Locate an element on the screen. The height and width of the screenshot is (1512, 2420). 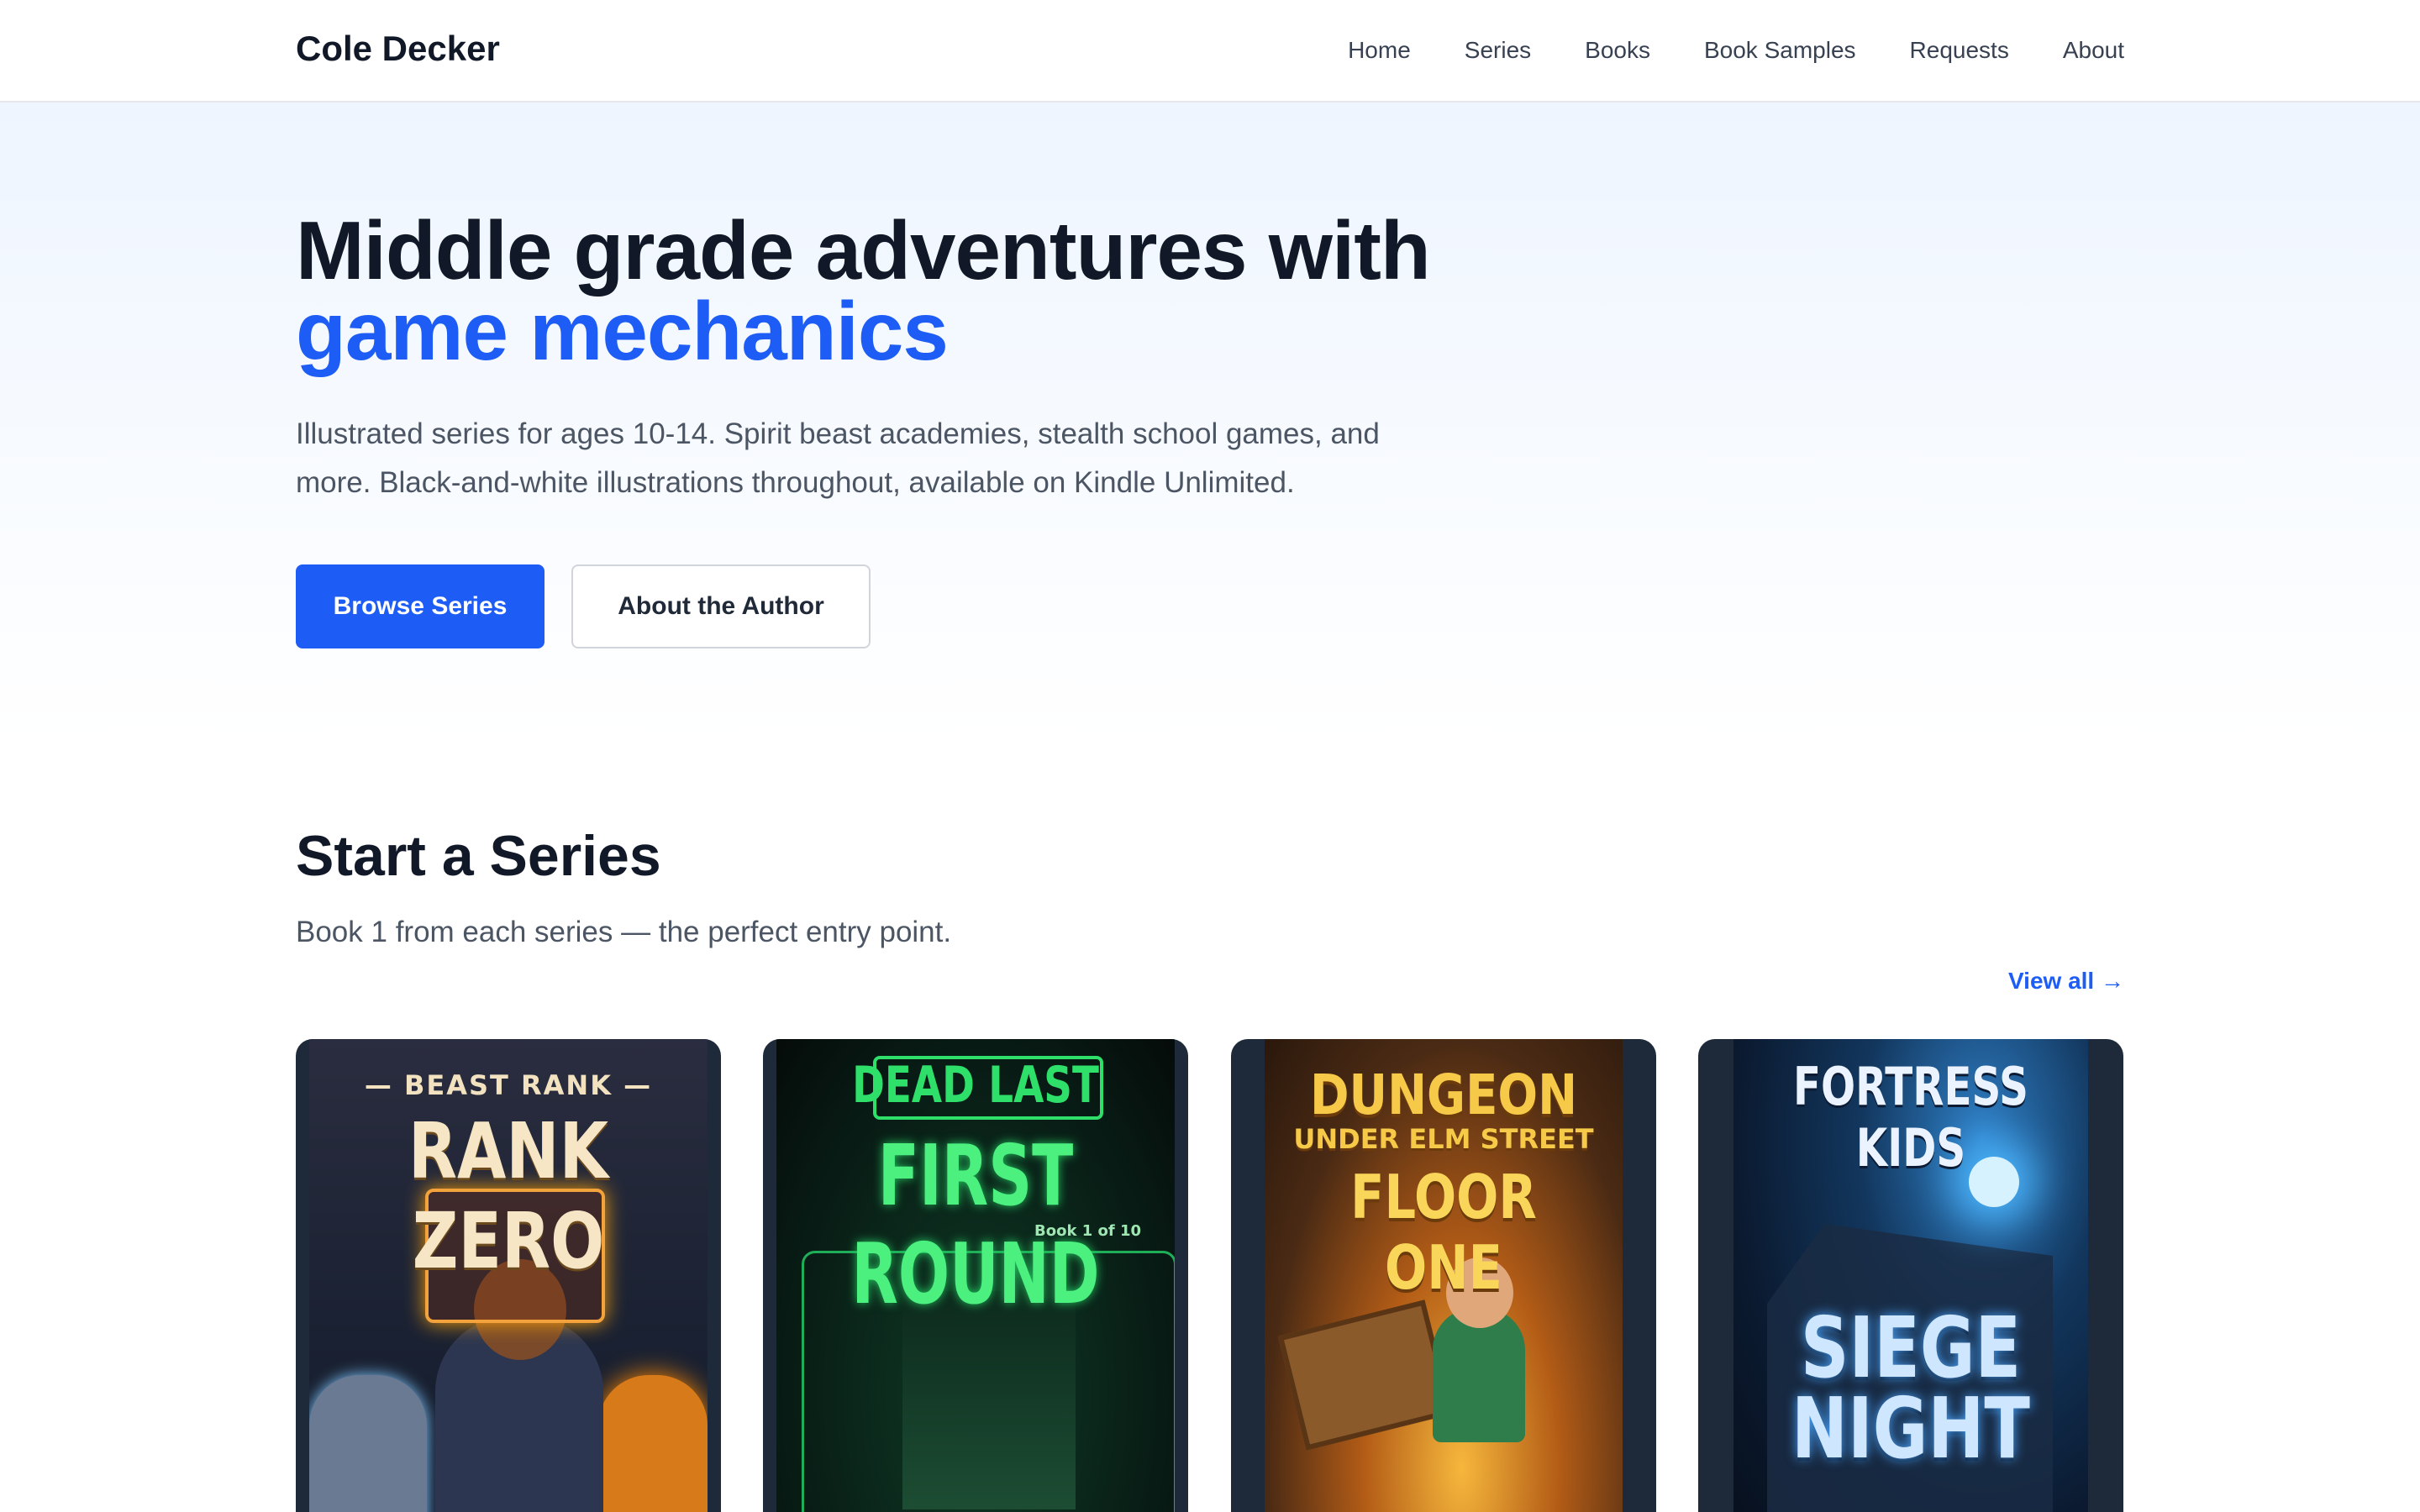
hero-title-line1: Middle grade adventures with is located at coordinates (864, 250).